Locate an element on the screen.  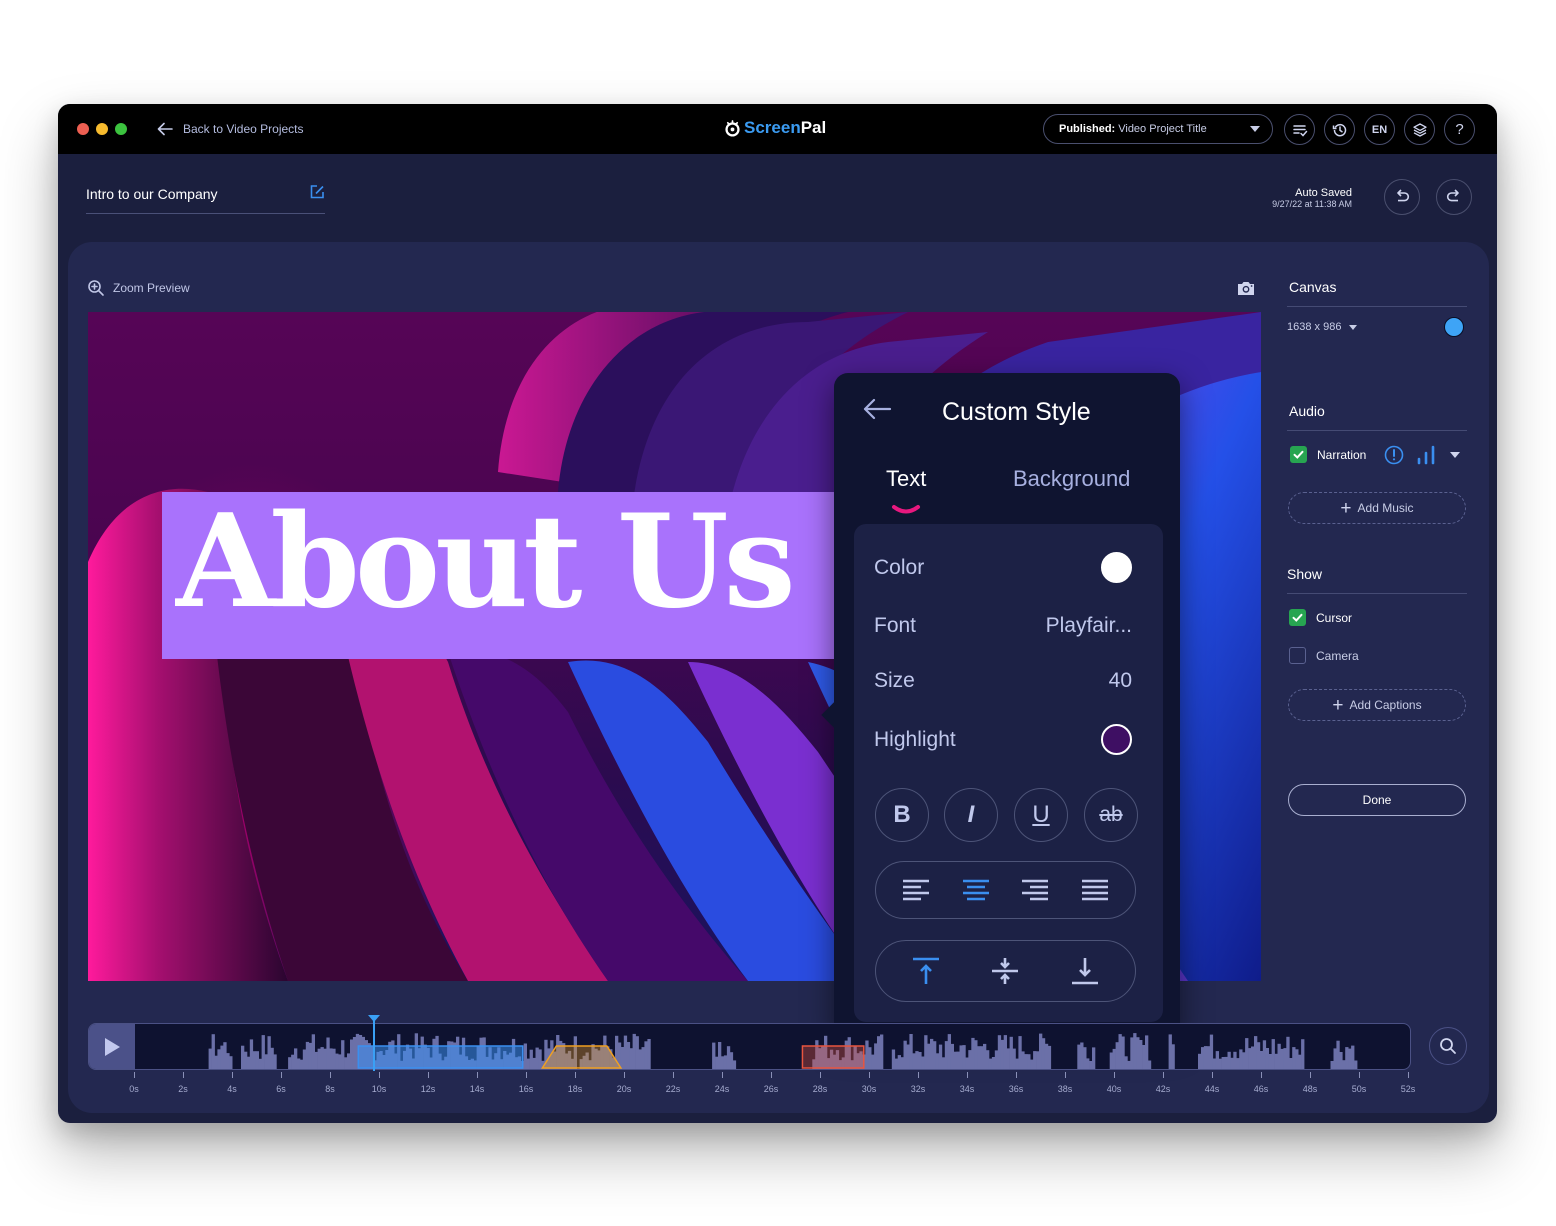
edit-icon is located at coordinates (317, 192).